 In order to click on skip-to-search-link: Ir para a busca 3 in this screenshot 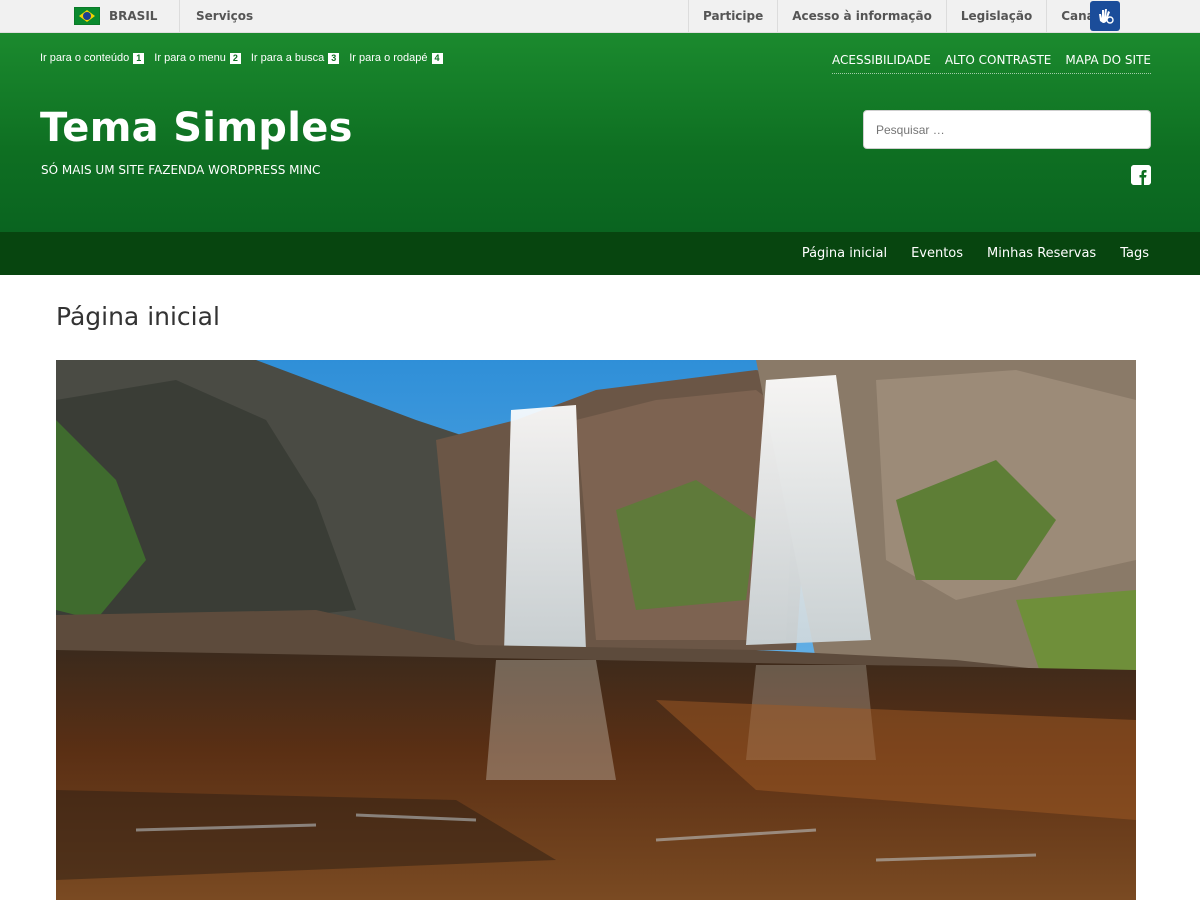, I will do `click(295, 58)`.